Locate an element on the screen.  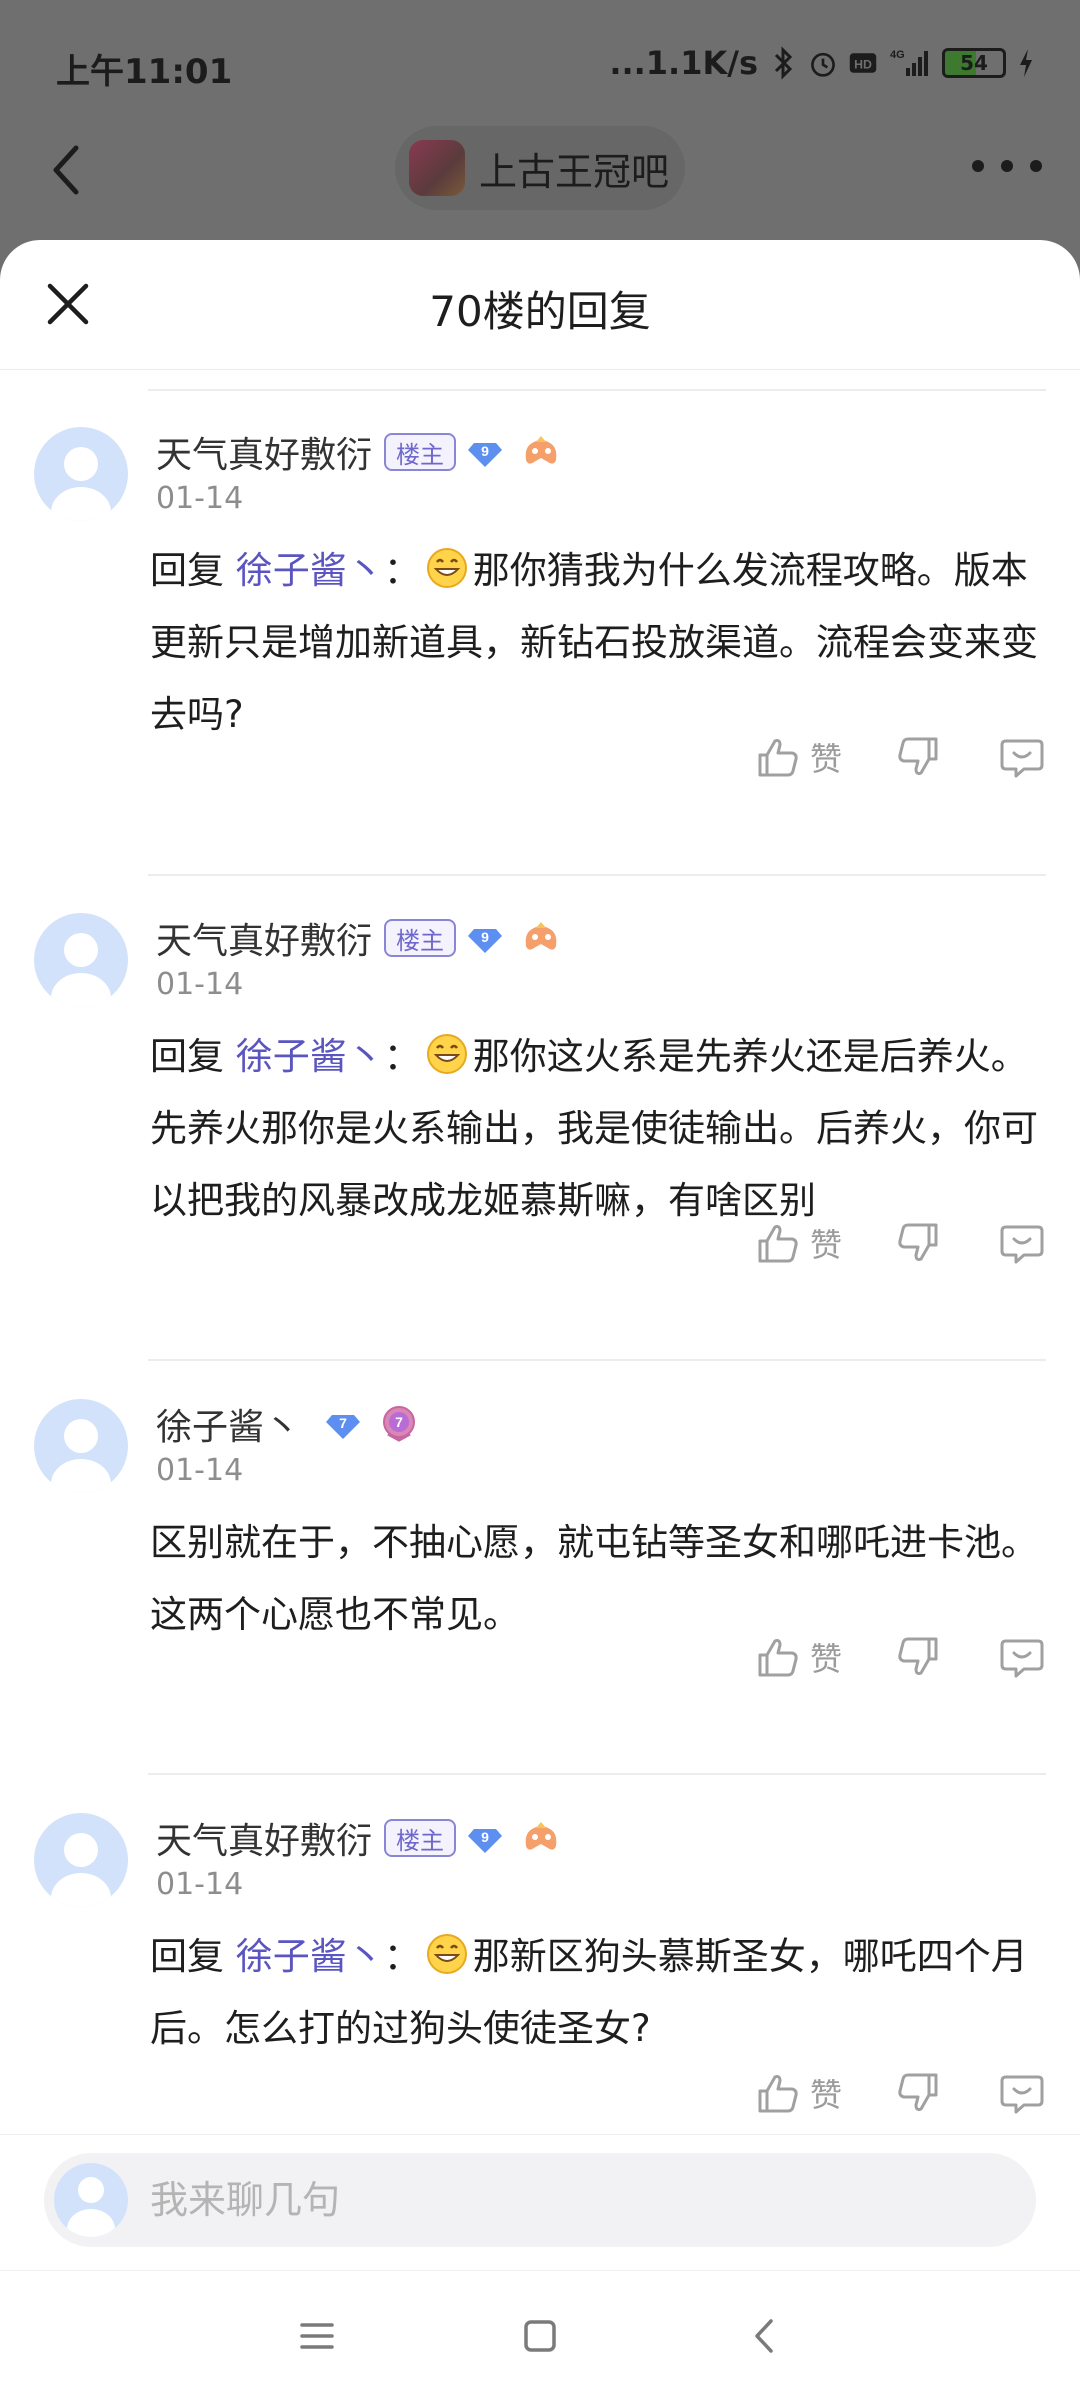
hd-icon: HD is located at coordinates (863, 63).